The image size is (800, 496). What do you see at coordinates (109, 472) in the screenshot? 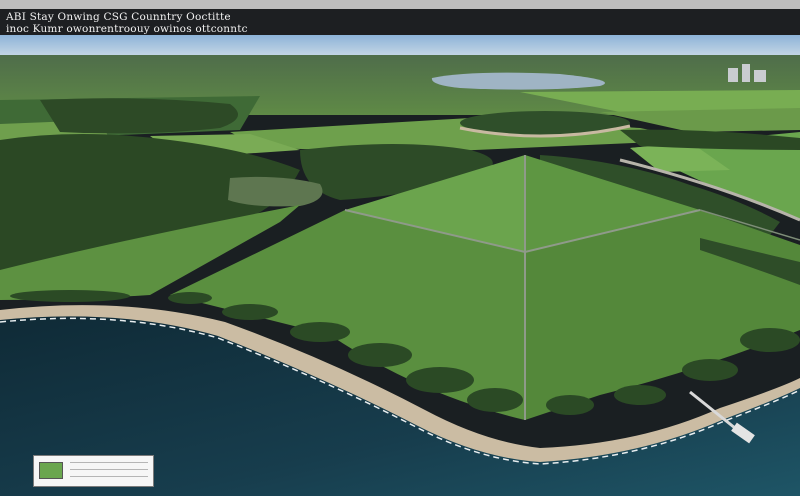
I see `legend-text-lines` at bounding box center [109, 472].